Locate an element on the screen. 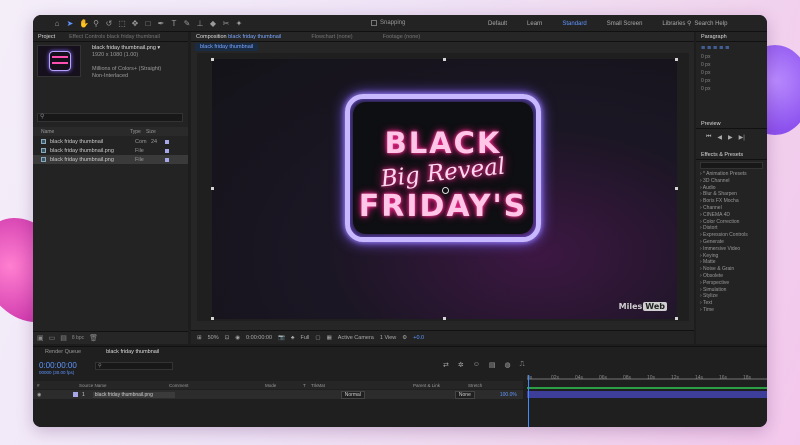 The height and width of the screenshot is (445, 800). effect-category: › Generate is located at coordinates (733, 242).